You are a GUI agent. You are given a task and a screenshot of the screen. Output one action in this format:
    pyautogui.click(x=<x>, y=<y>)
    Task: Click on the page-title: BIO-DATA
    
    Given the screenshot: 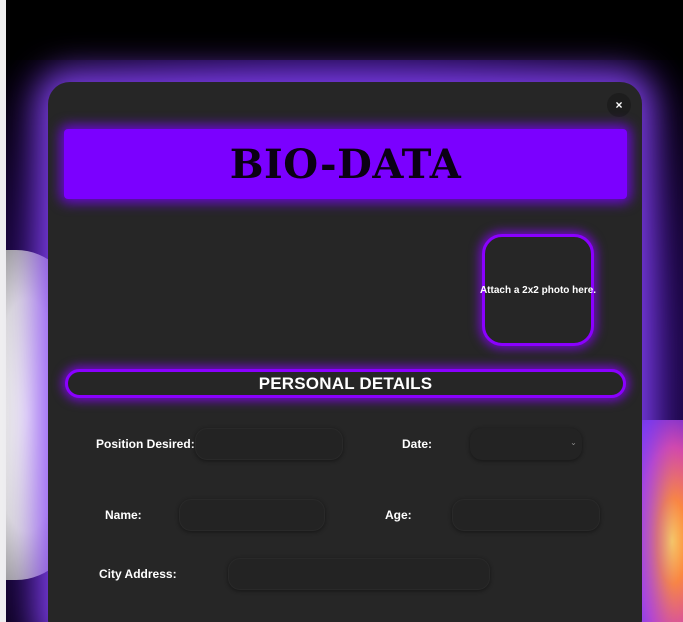 What is the action you would take?
    pyautogui.click(x=345, y=164)
    